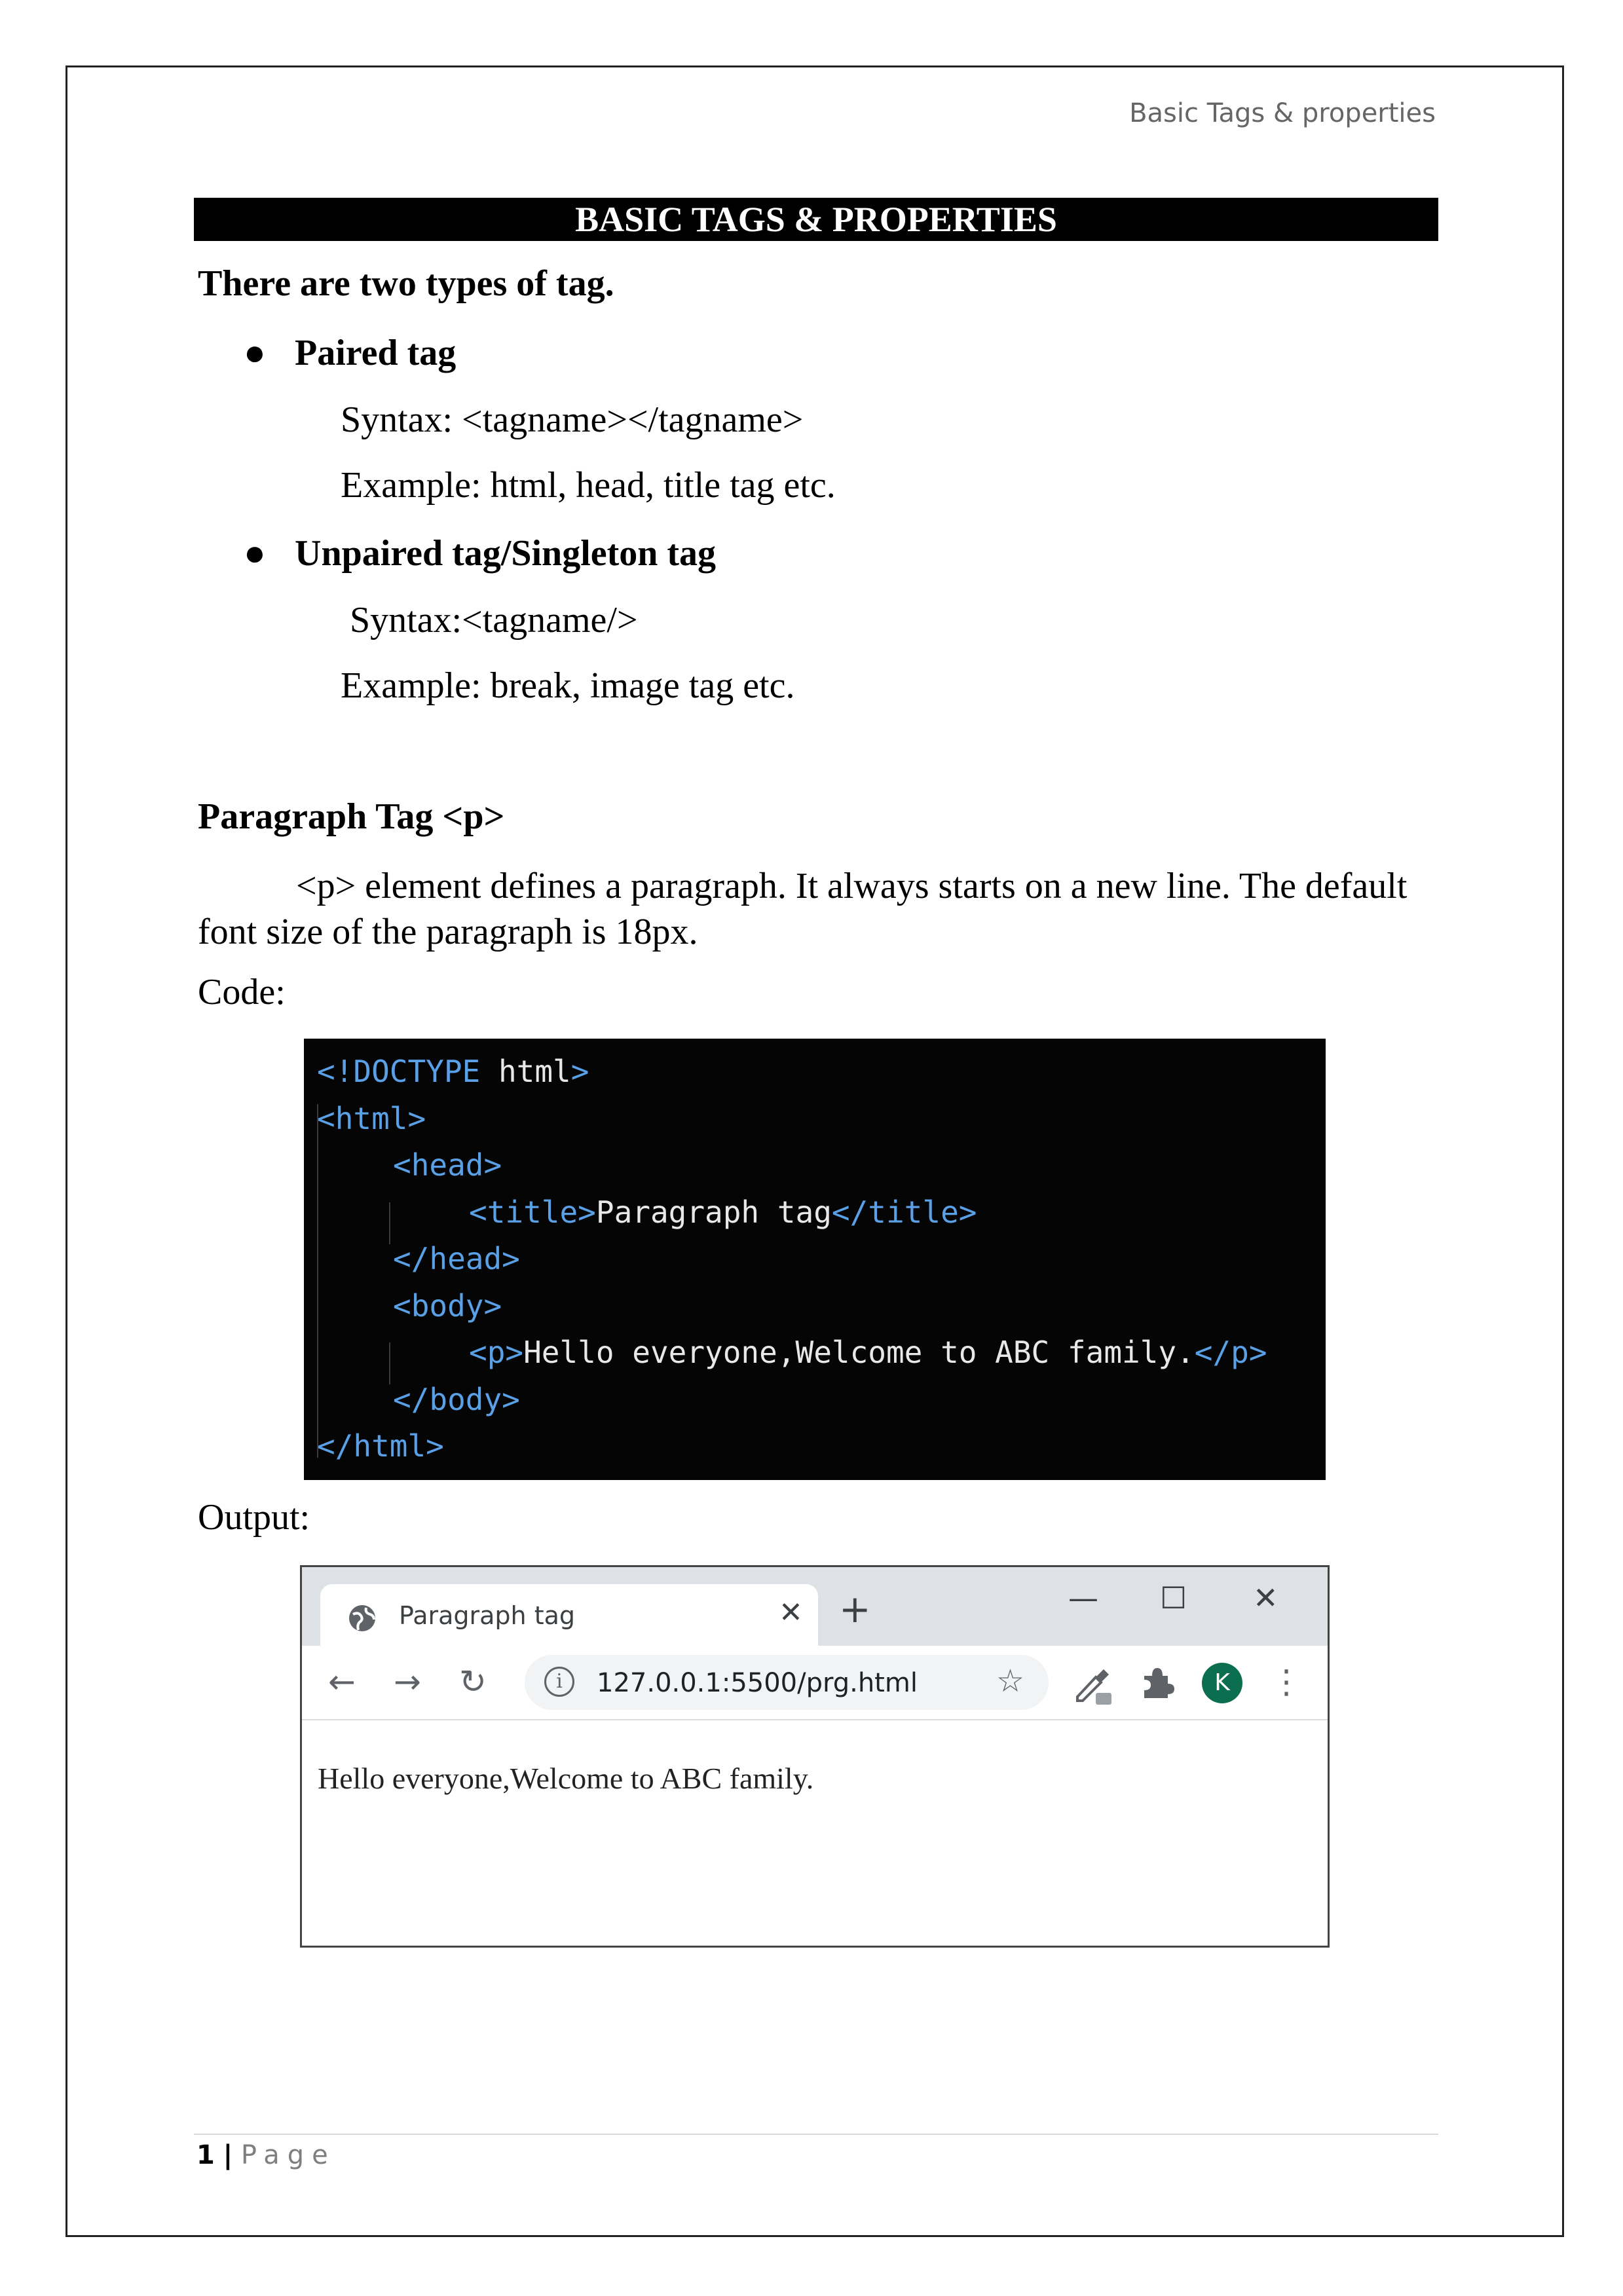  Describe the element at coordinates (1083, 1598) in the screenshot. I see `minimize-icon: —` at that location.